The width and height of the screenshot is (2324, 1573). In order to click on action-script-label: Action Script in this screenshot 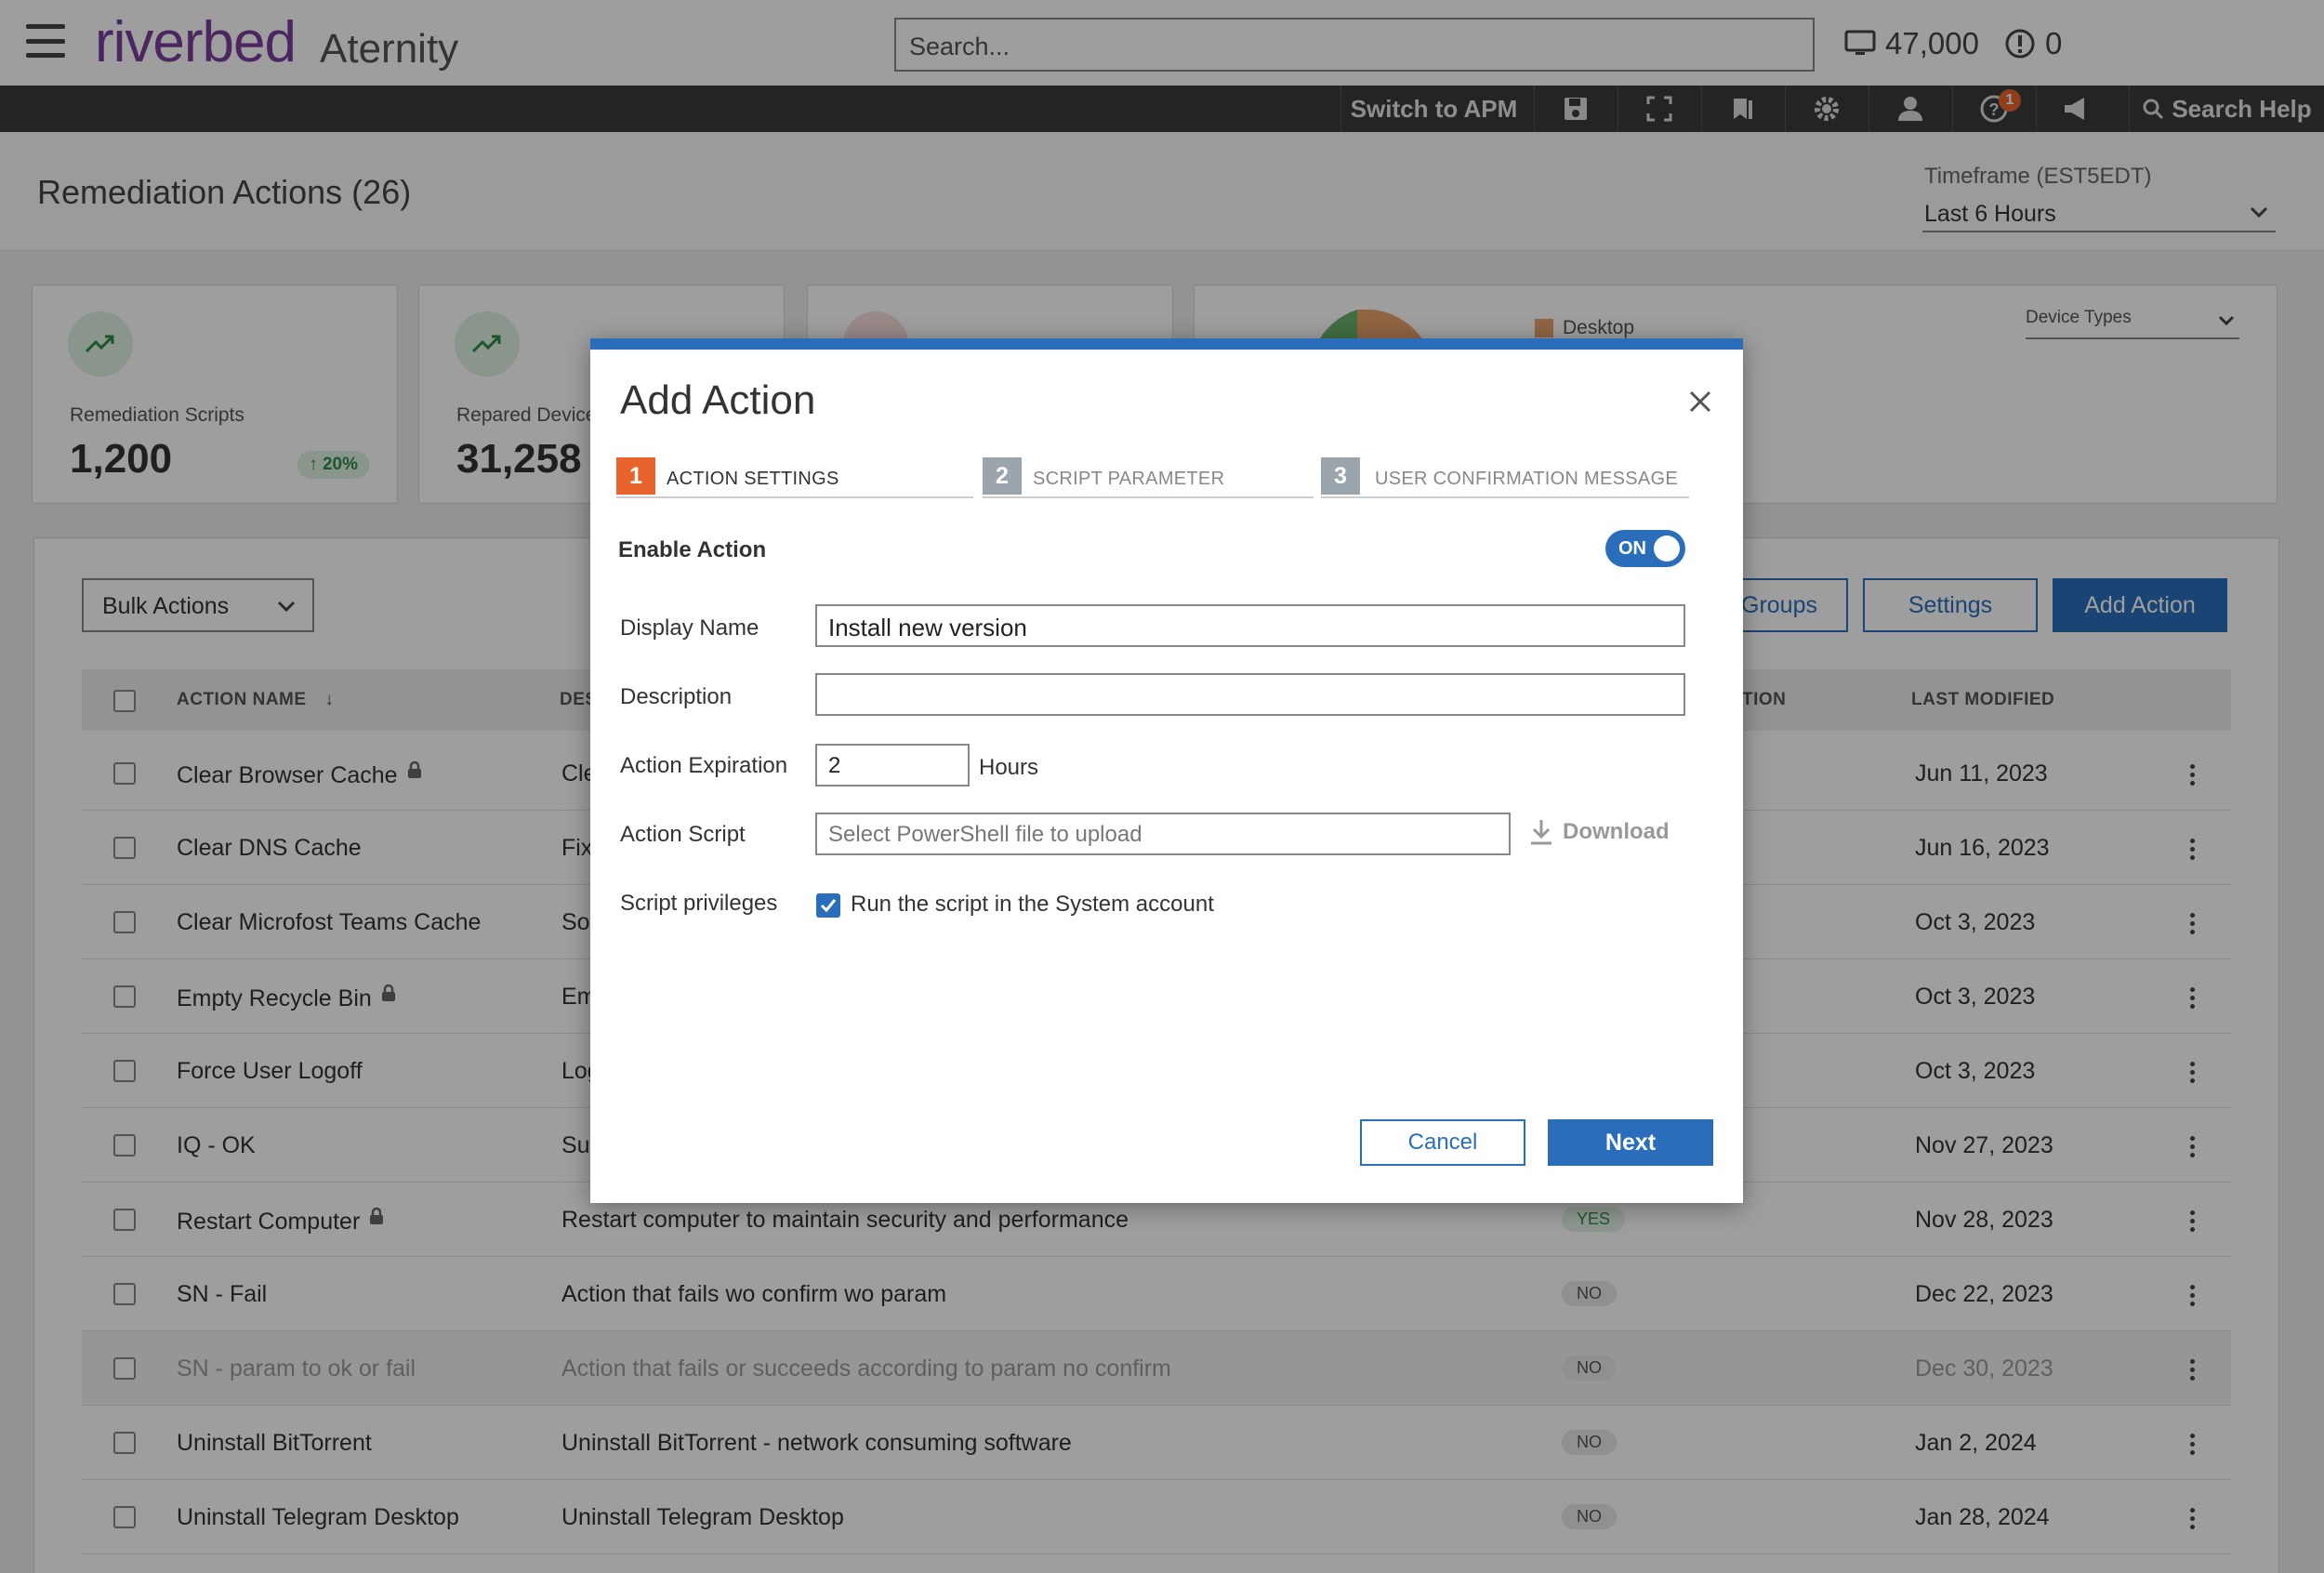, I will do `click(683, 835)`.